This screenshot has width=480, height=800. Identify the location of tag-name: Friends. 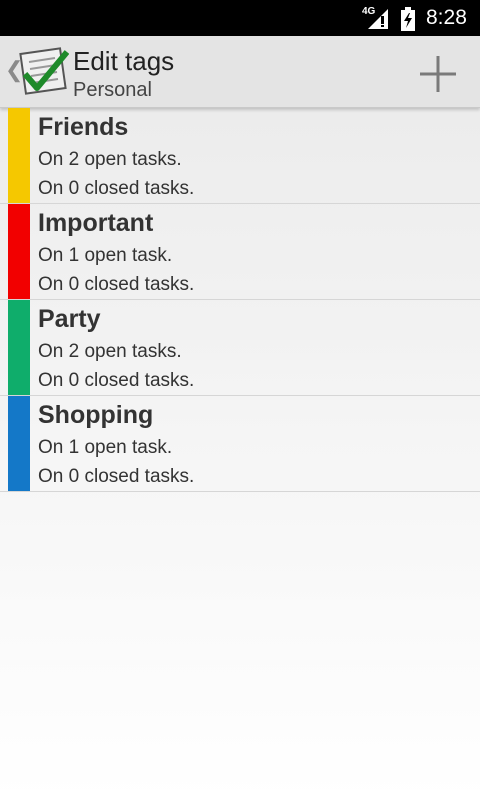
(83, 127).